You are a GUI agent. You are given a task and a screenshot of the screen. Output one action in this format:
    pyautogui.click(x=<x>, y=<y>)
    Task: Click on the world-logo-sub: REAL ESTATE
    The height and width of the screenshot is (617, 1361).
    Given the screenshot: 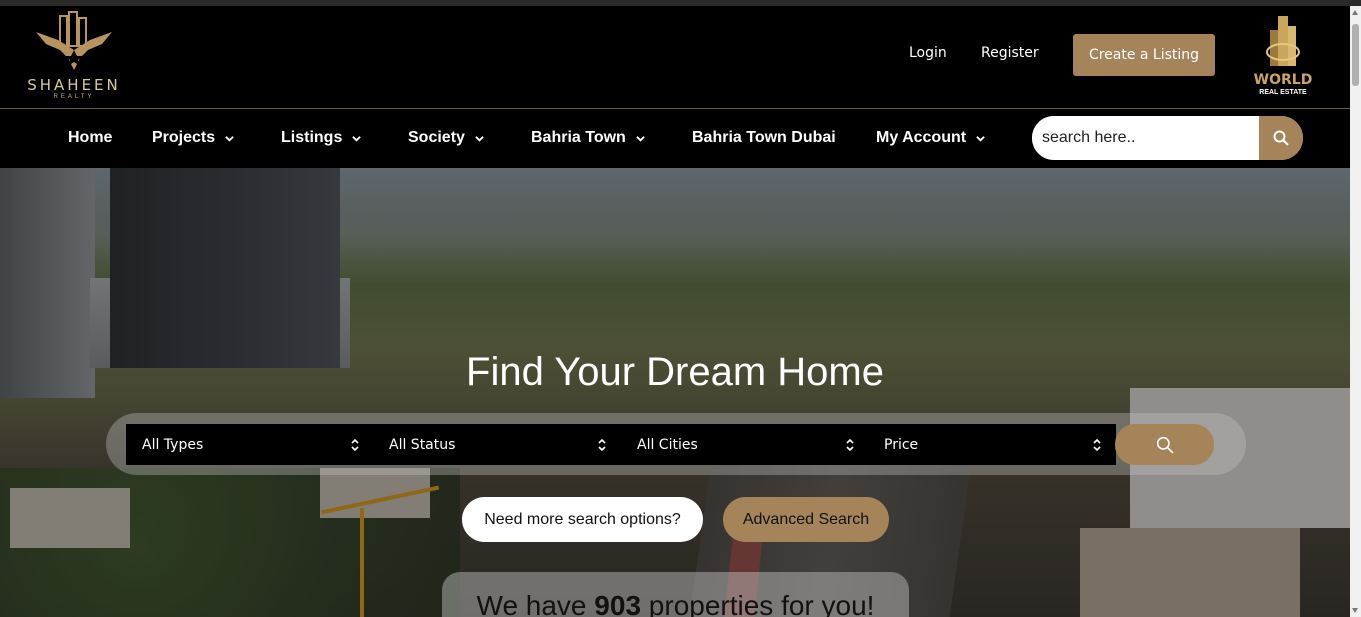 What is the action you would take?
    pyautogui.click(x=1283, y=92)
    